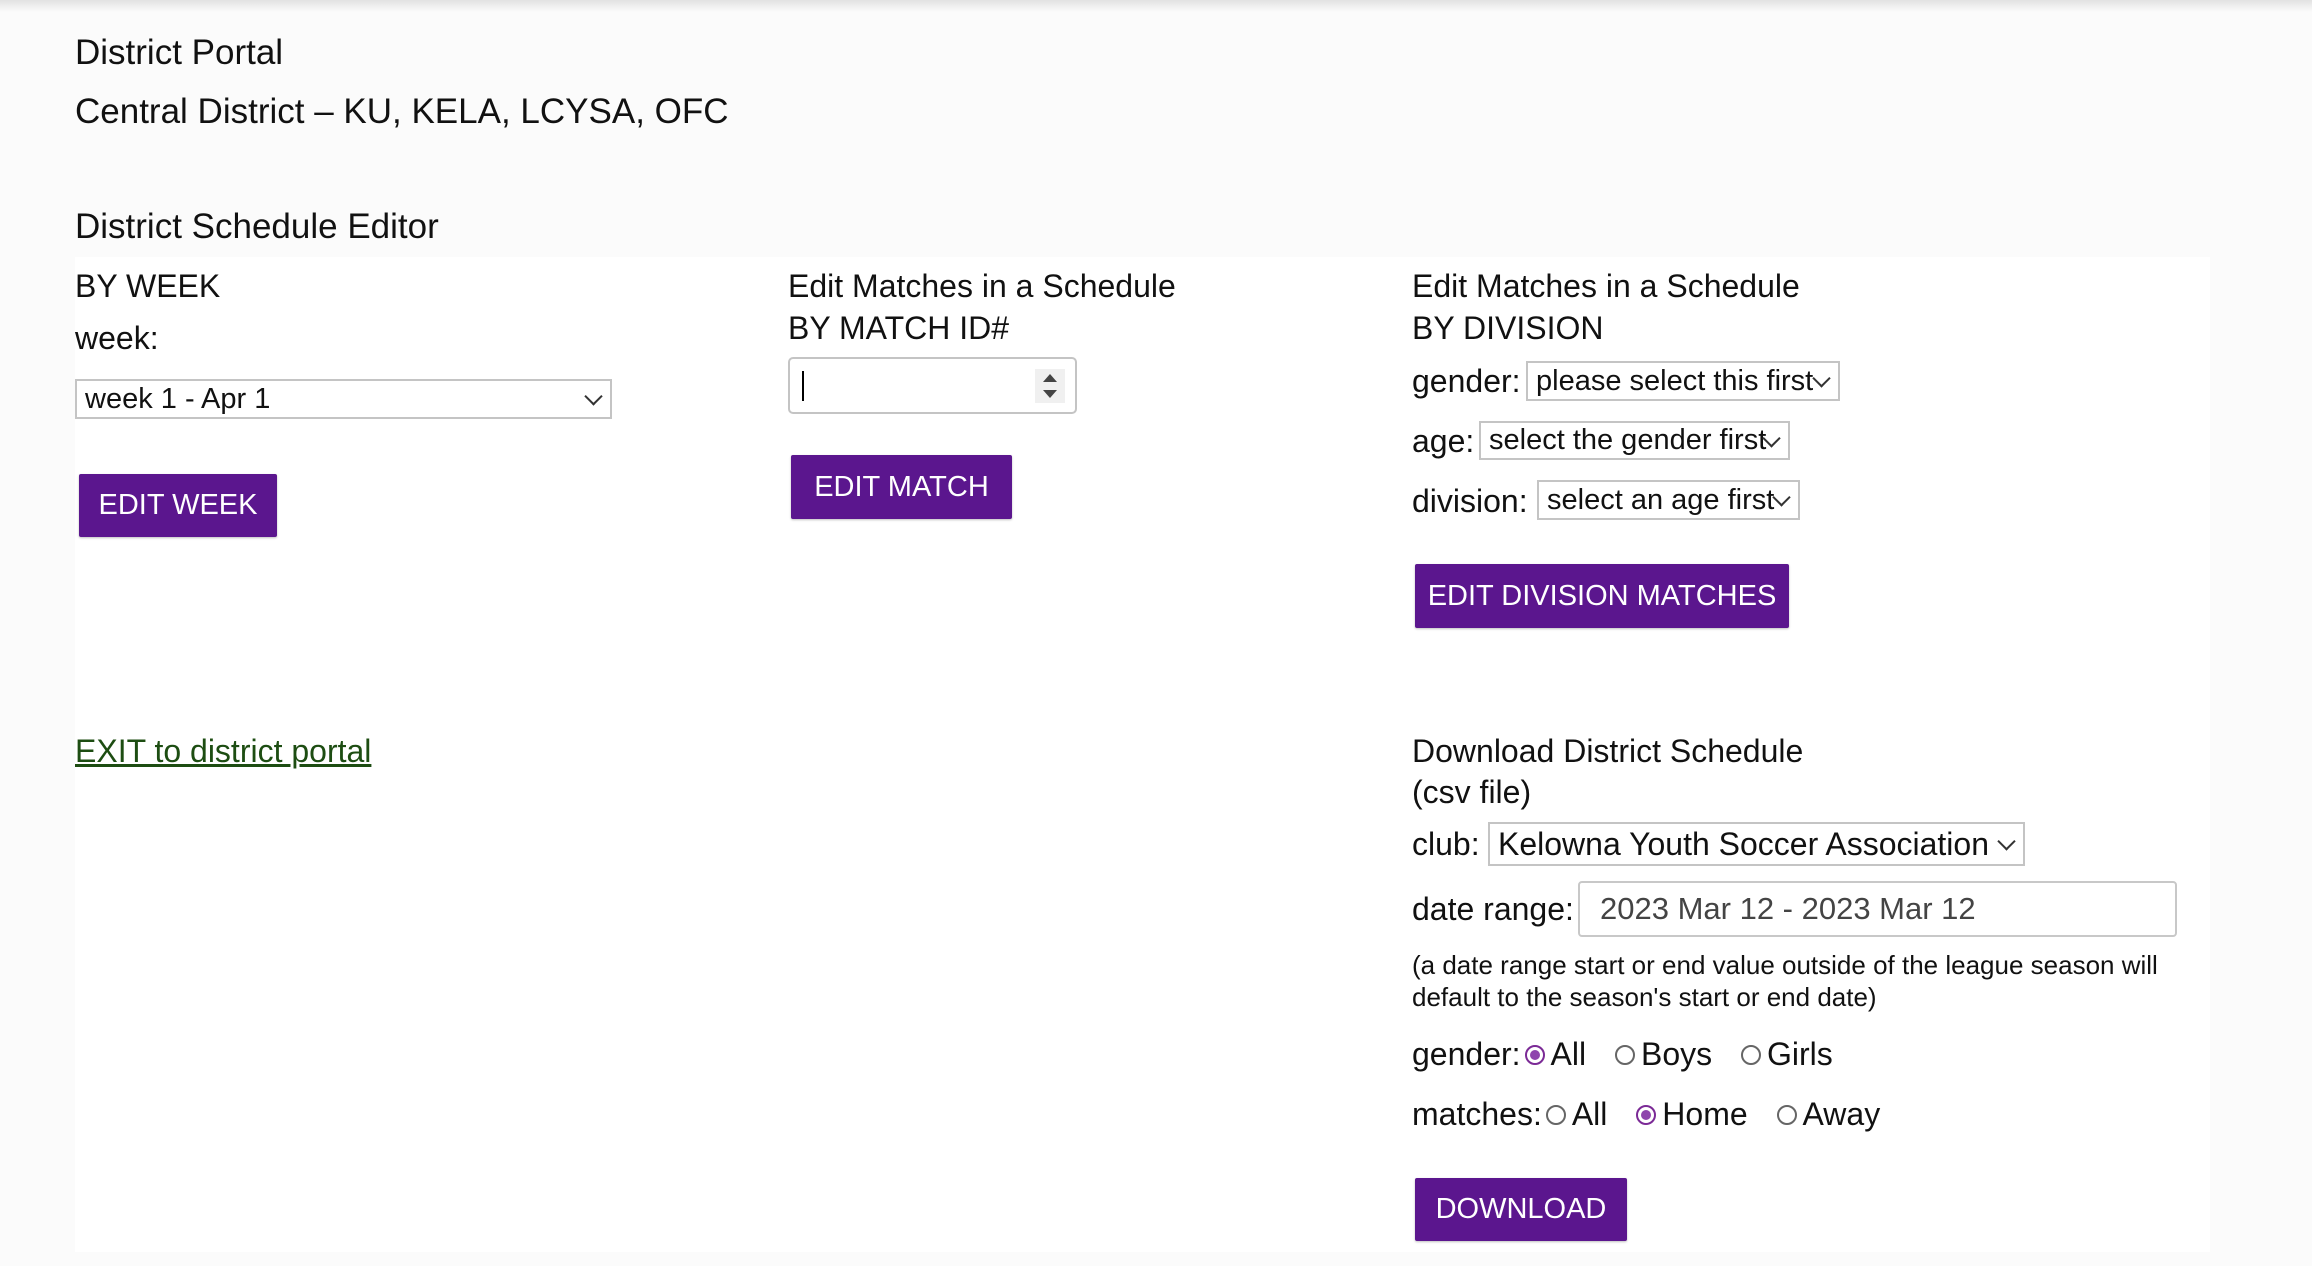 The width and height of the screenshot is (2312, 1266). Describe the element at coordinates (179, 52) in the screenshot. I see `portal-title: District Portal` at that location.